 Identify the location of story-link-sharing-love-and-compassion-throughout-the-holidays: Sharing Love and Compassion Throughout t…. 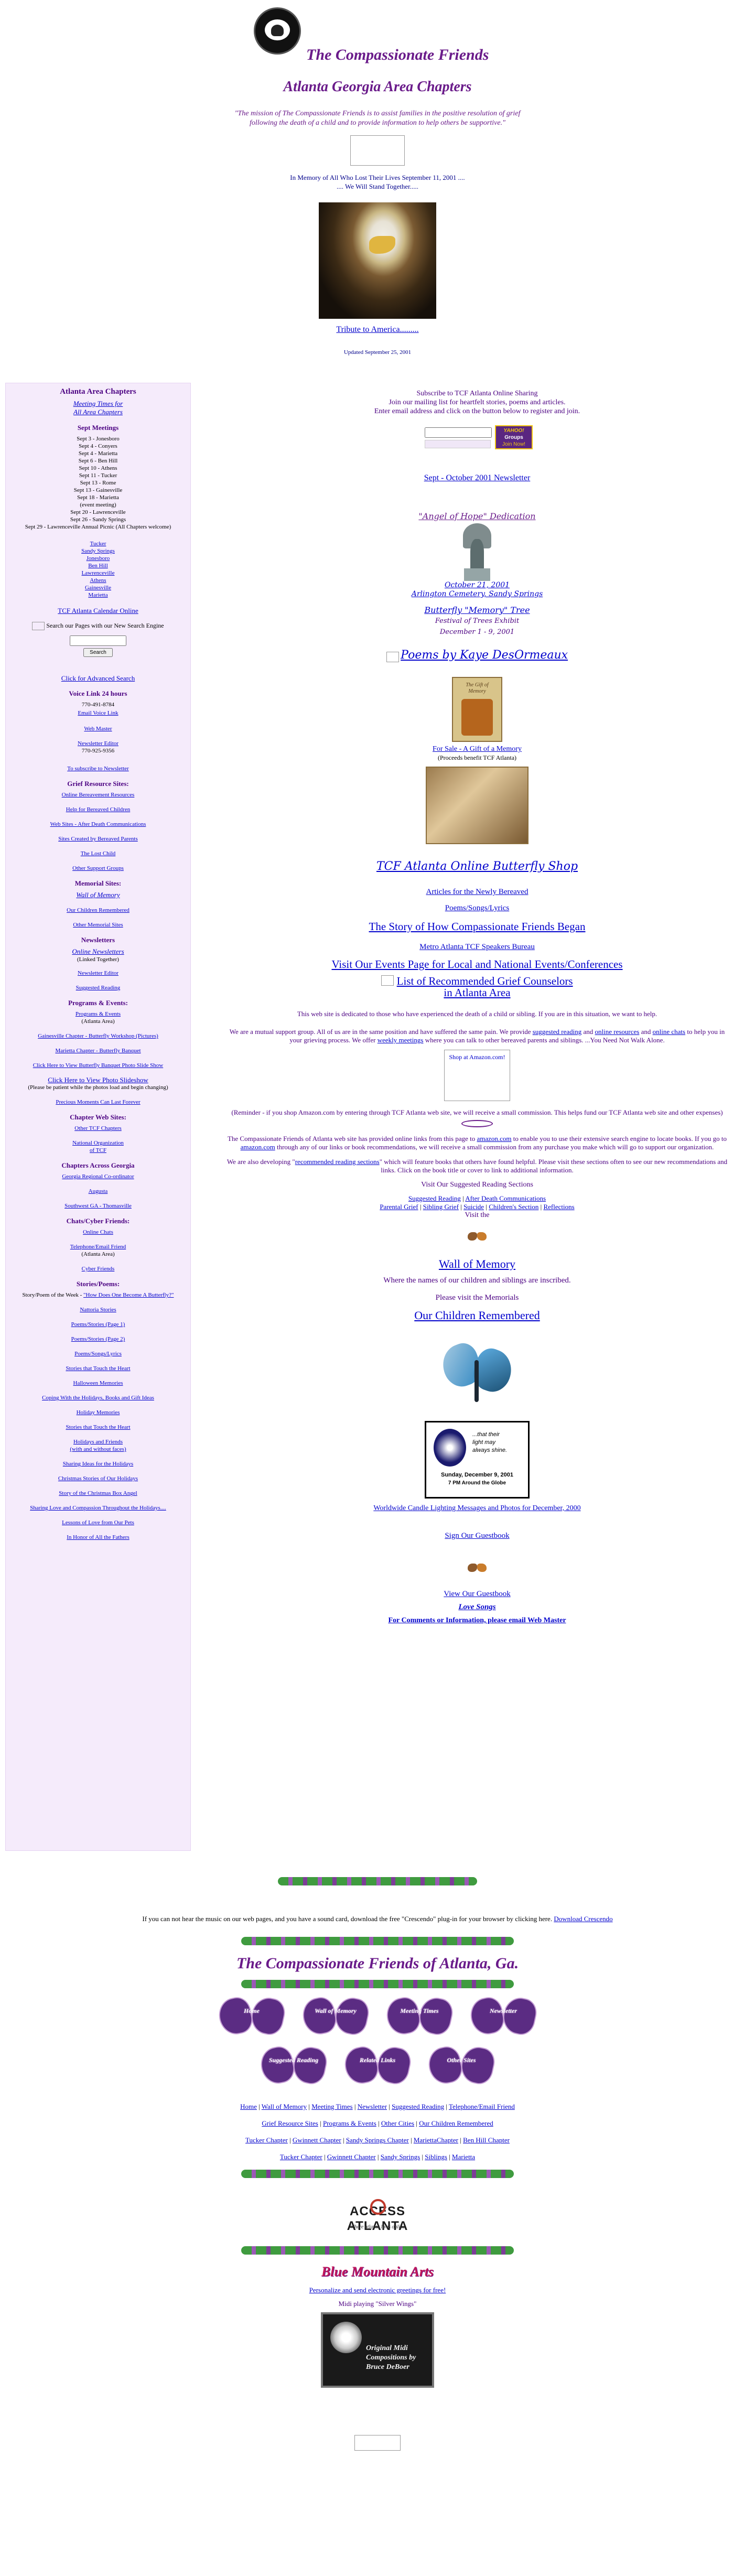
(98, 1508).